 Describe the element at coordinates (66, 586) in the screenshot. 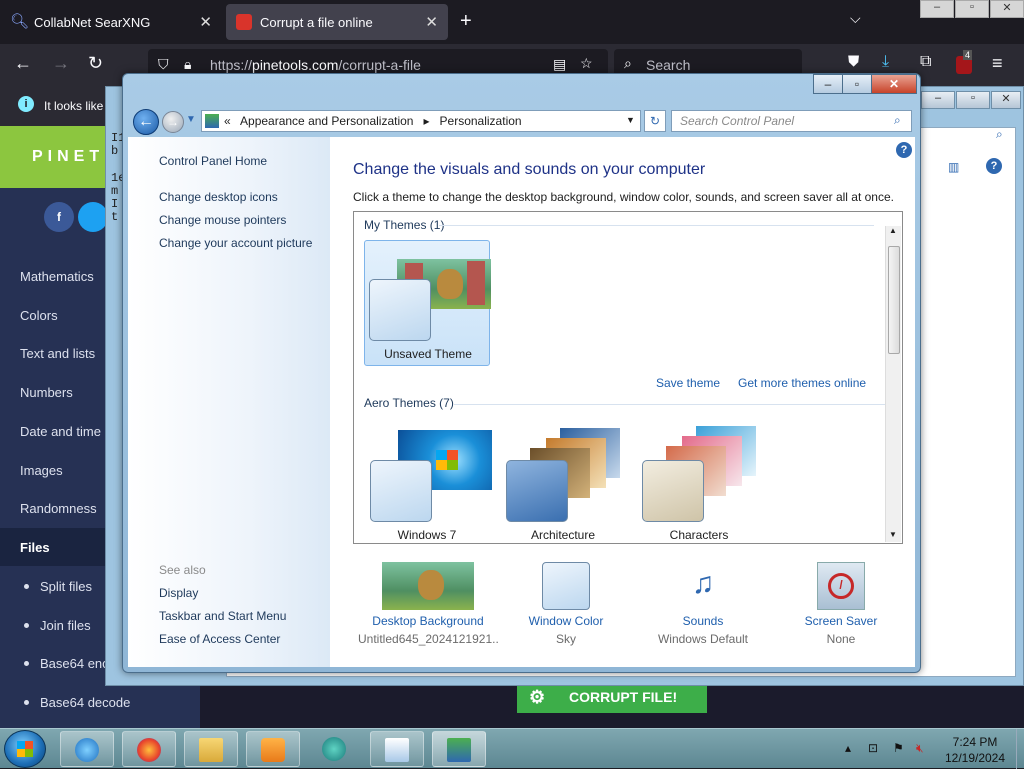

I see `nav-split-files: Split files` at that location.